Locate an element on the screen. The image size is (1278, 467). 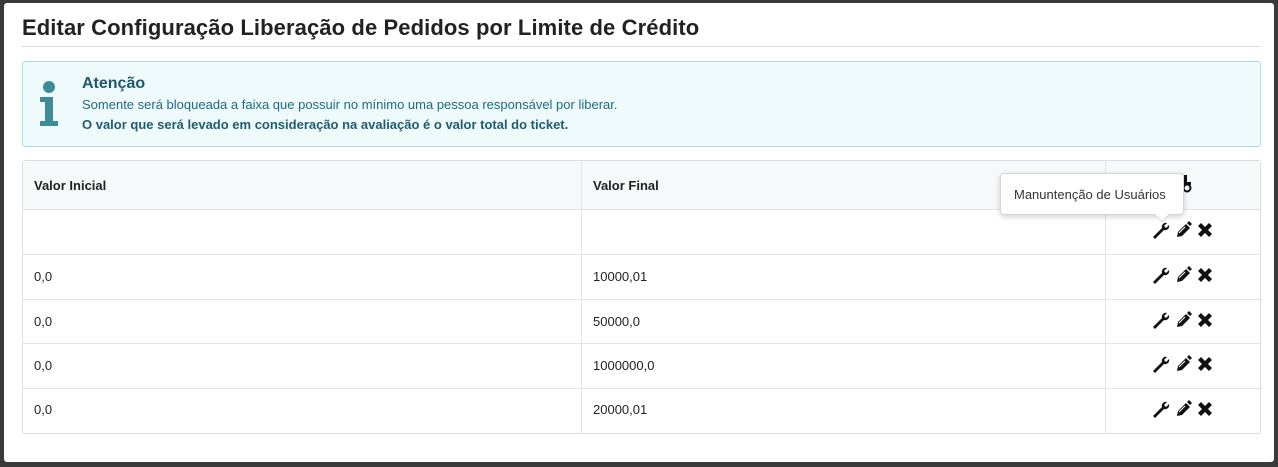
table-row: 0,0 20000,01 is located at coordinates (641, 411).